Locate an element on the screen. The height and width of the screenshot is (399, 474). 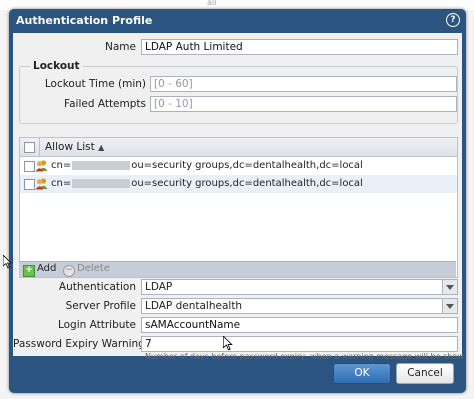
add-button: + Add is located at coordinates (39, 270).